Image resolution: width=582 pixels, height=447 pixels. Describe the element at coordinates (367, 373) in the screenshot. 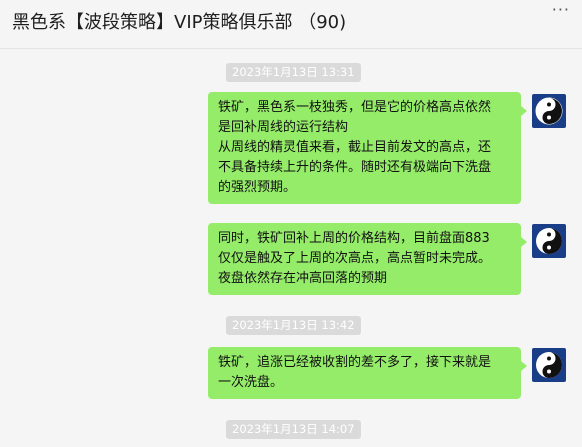

I see `message-bubble: 铁矿，追涨已经被收割的差不多了，接下来就是 一次洗盘。` at that location.